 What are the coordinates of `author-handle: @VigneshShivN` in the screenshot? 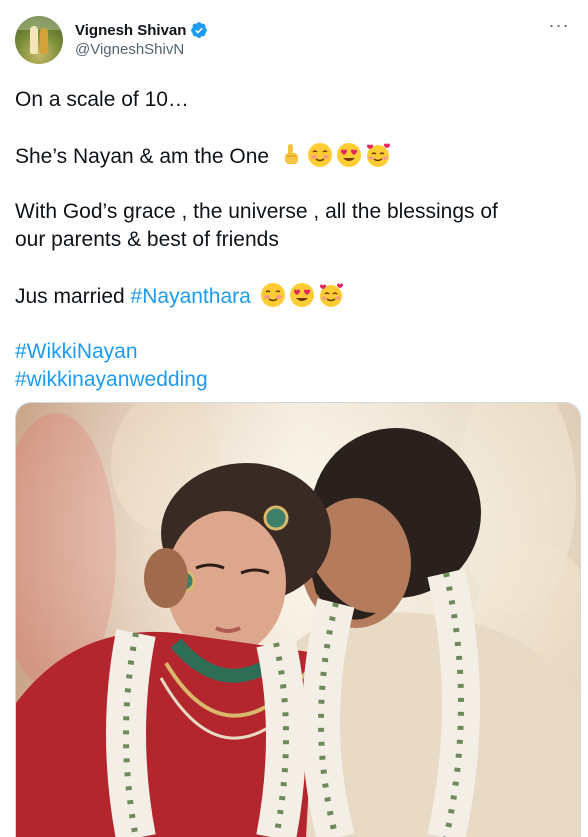 It's located at (141, 49).